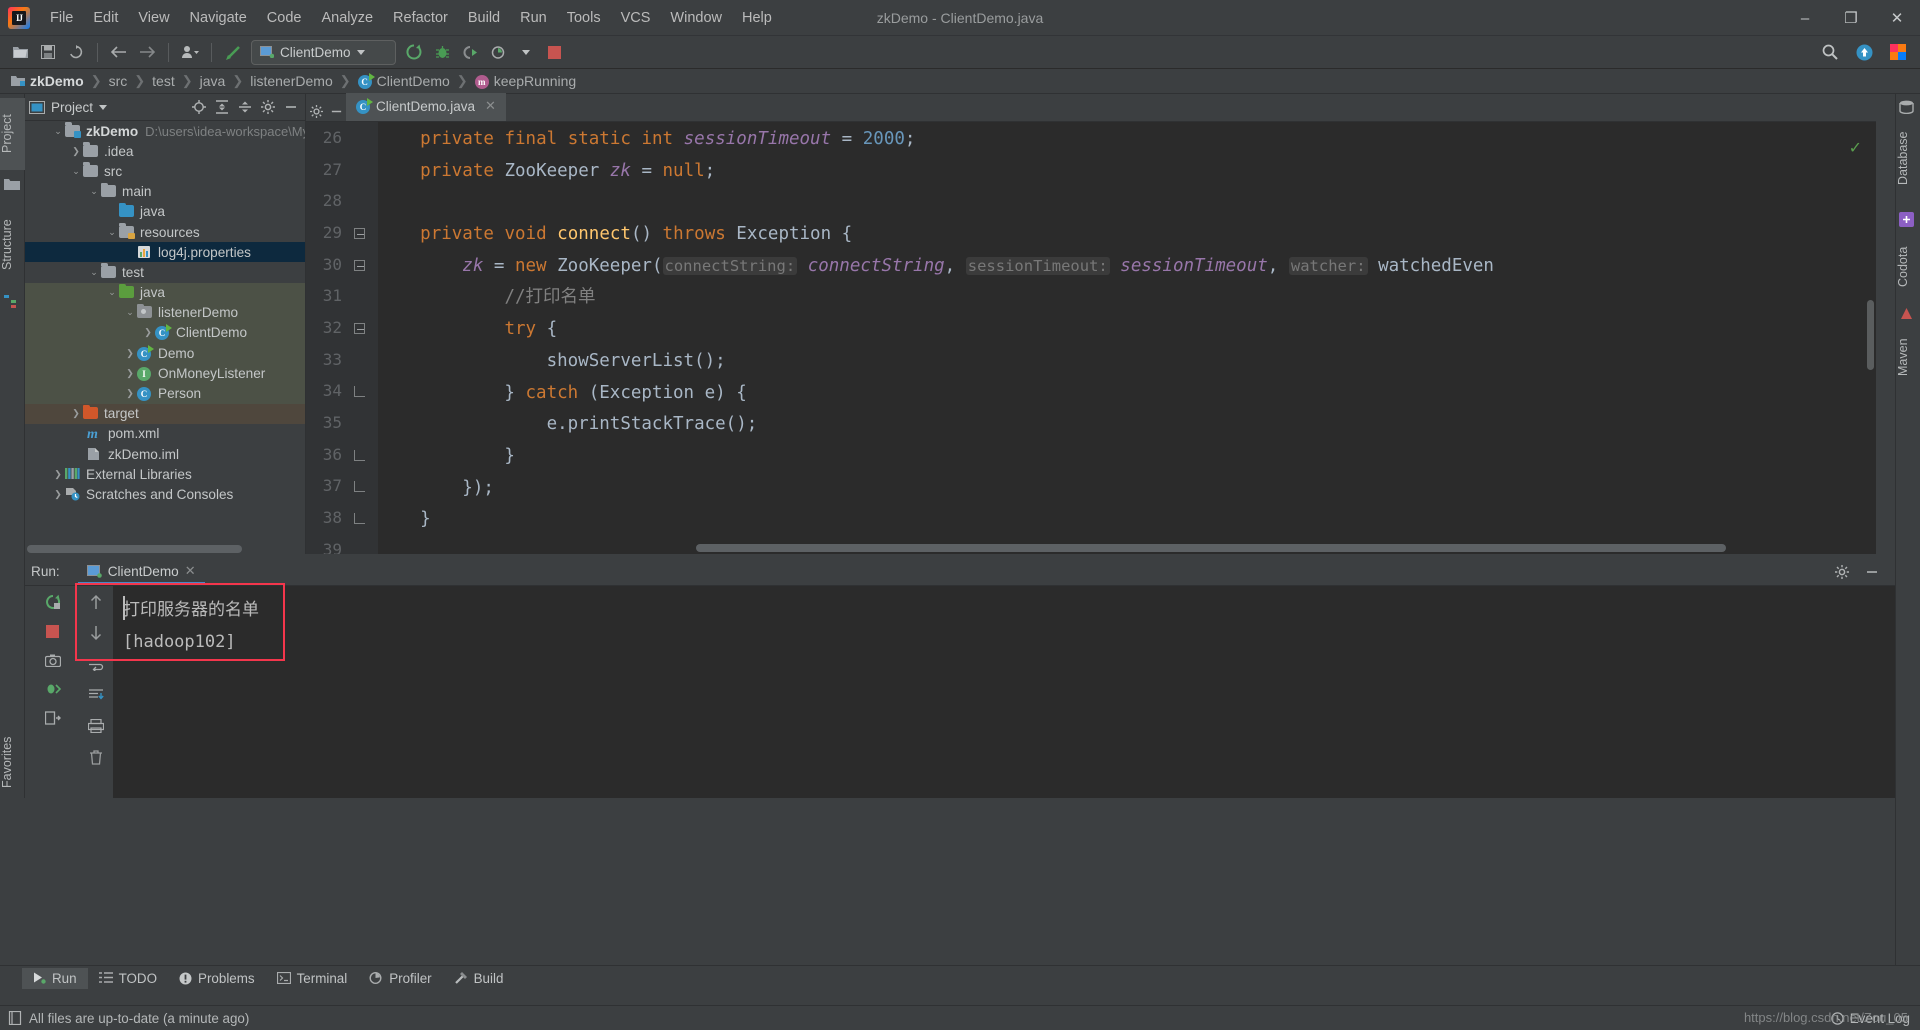 The height and width of the screenshot is (1030, 1920). What do you see at coordinates (130, 393) in the screenshot?
I see `chevron-right-icon-person: ❯` at bounding box center [130, 393].